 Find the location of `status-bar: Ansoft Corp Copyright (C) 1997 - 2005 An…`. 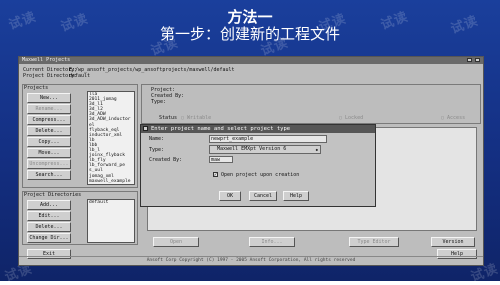

status-bar: Ansoft Corp Copyright (C) 1997 - 2005 An… is located at coordinates (251, 260).